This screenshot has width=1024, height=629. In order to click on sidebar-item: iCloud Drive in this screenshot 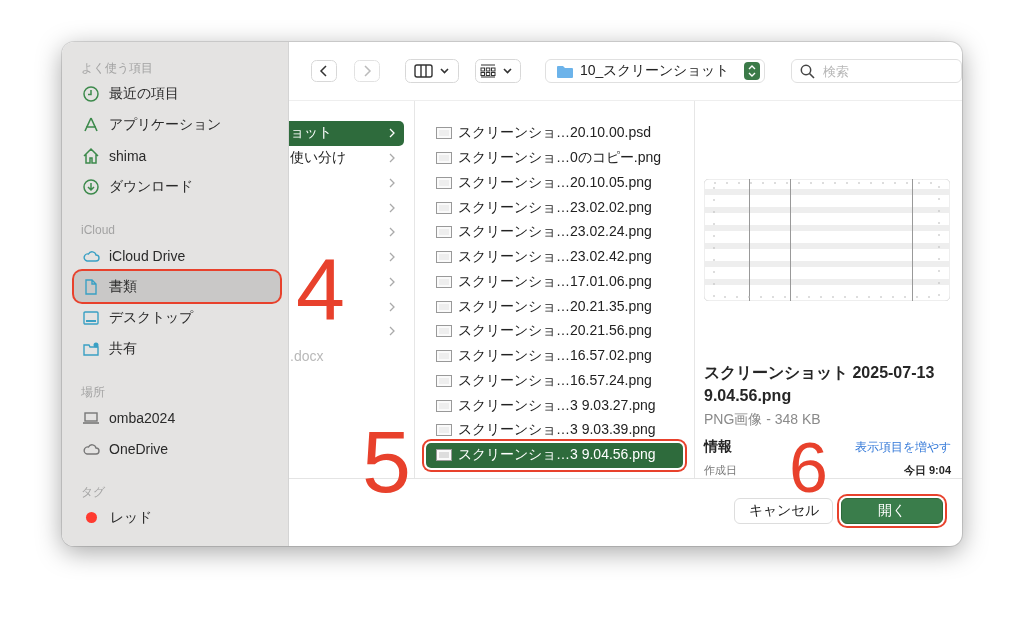, I will do `click(177, 255)`.